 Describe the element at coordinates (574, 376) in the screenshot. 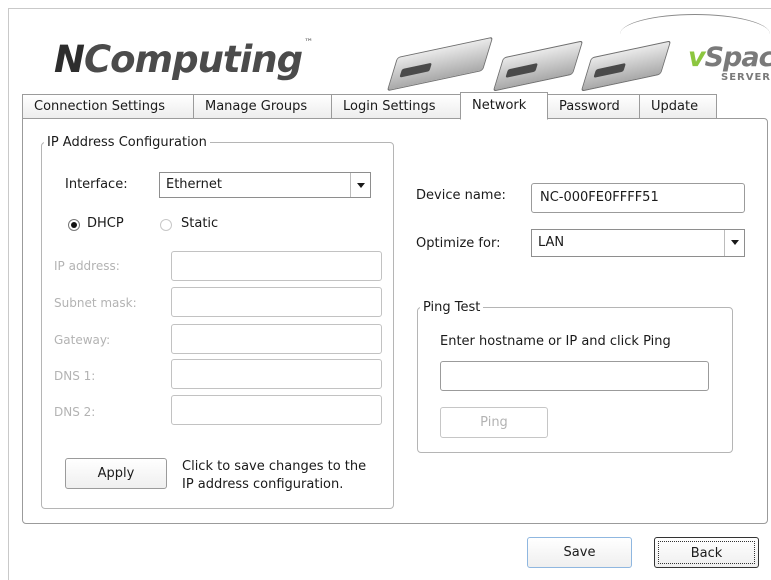

I see `ping-host-input` at that location.